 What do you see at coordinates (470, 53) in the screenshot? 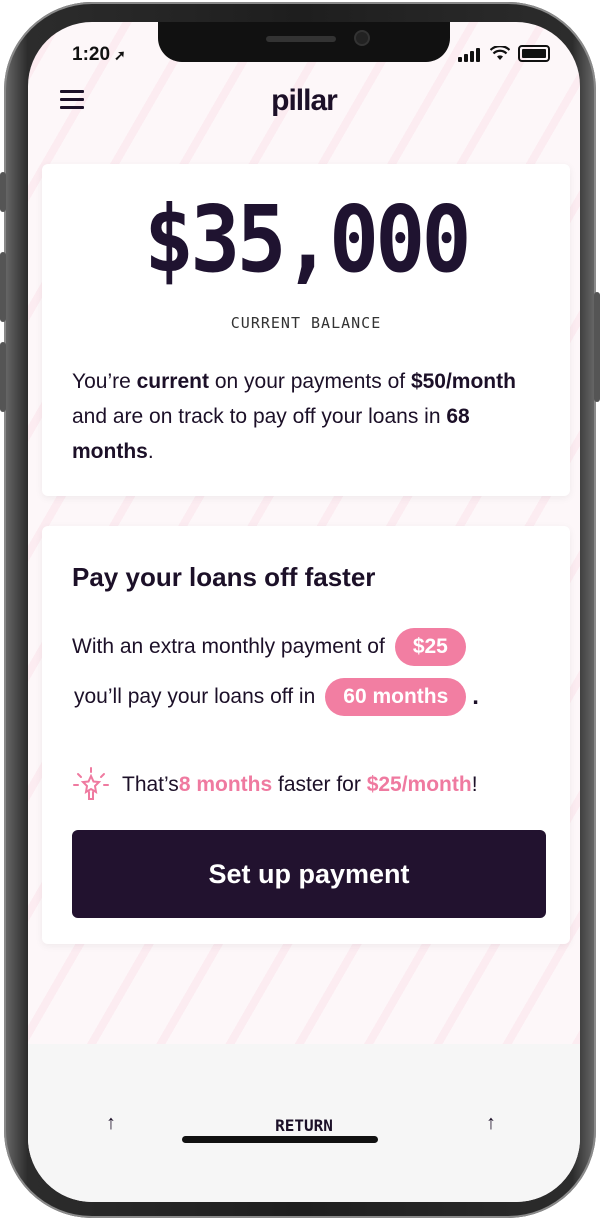
I see `signal-icon` at bounding box center [470, 53].